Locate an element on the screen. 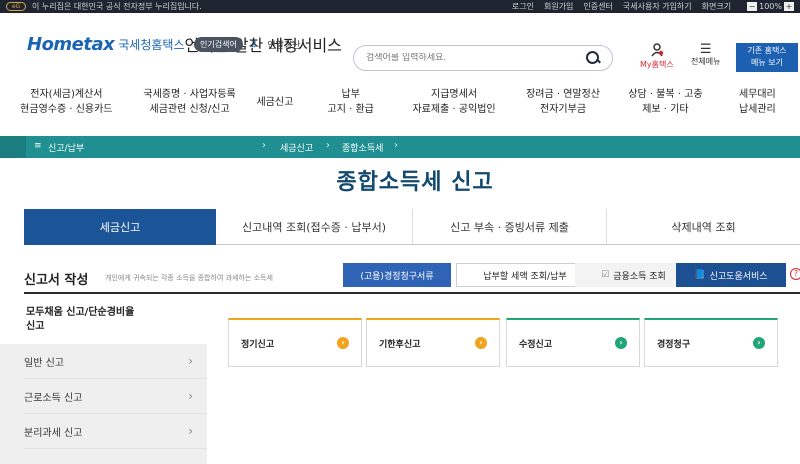 The width and height of the screenshot is (800, 464). search-input is located at coordinates (476, 58).